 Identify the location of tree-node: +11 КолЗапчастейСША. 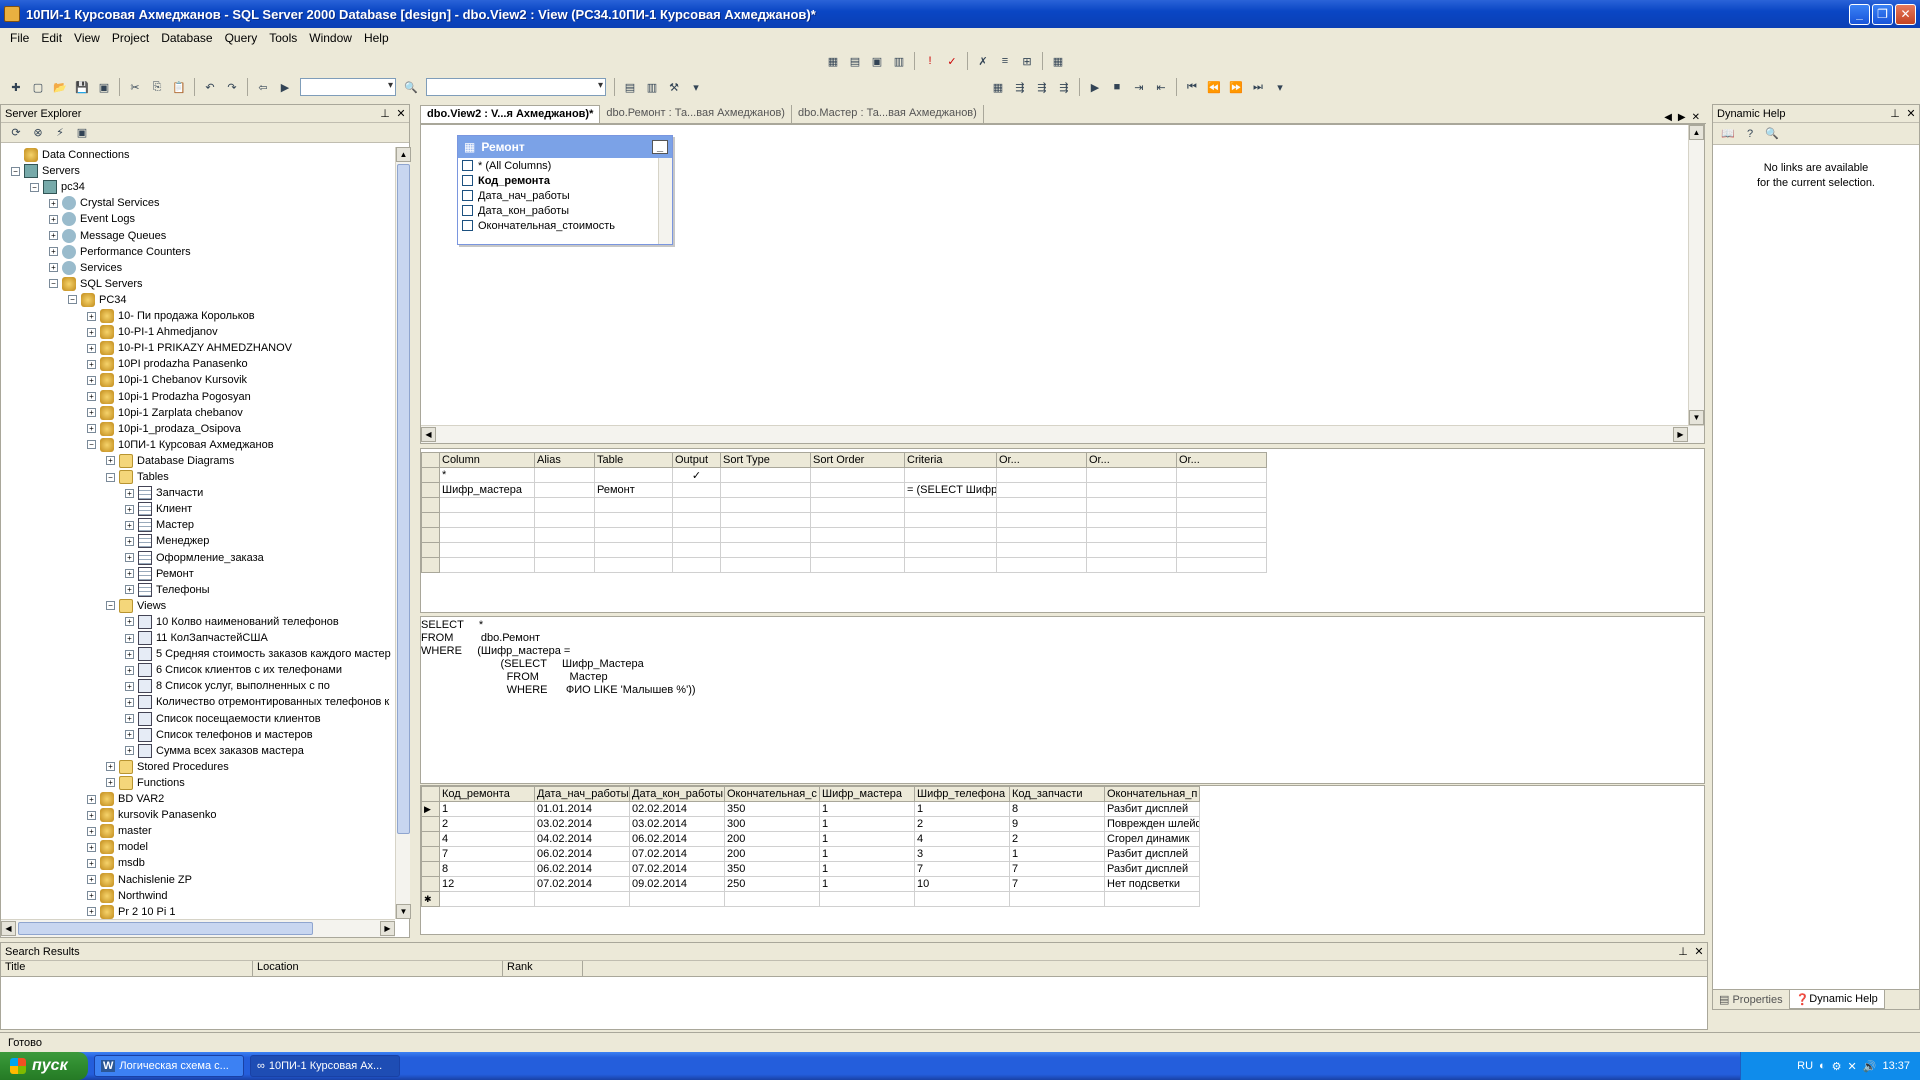
(196, 638).